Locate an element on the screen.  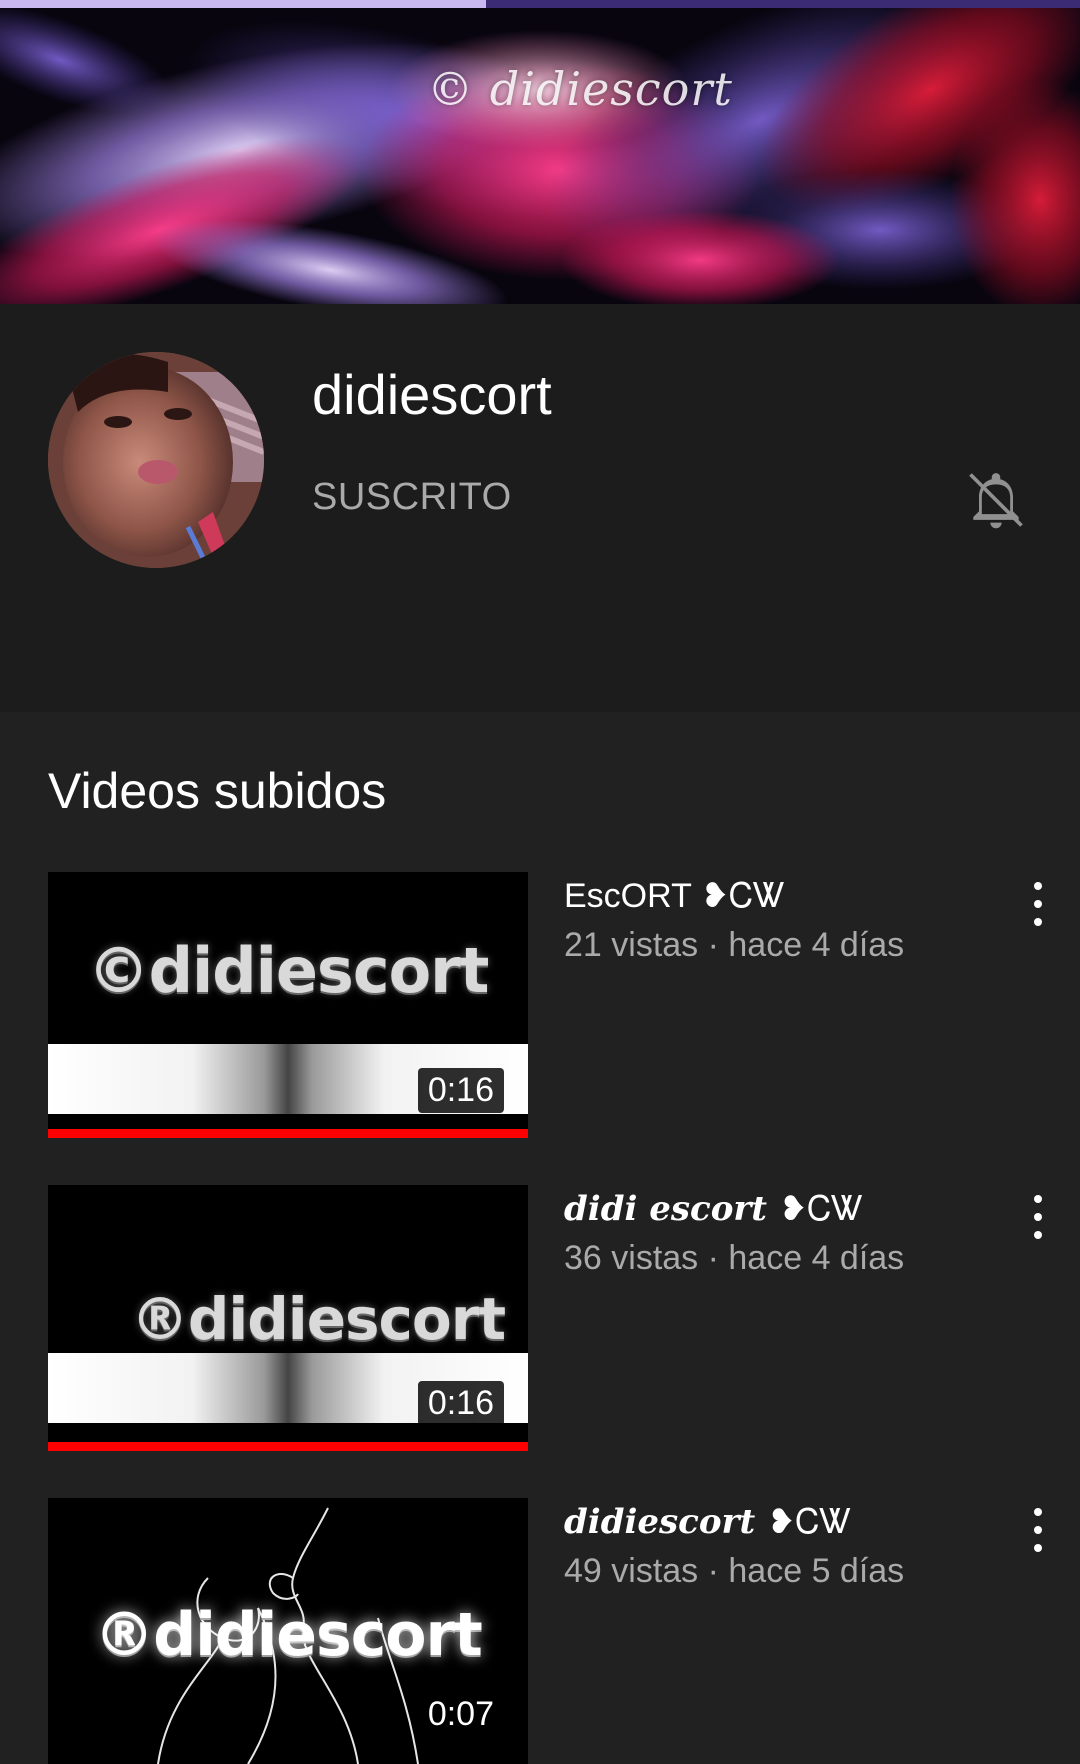
notifications-off-button is located at coordinates (996, 500).